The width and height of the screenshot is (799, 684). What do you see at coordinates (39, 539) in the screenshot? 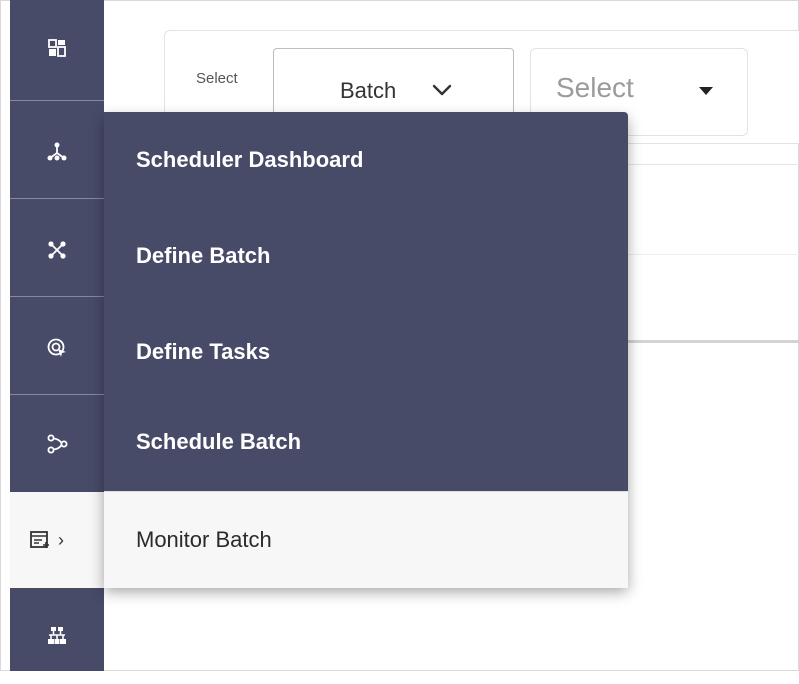
I see `task-list-icon` at bounding box center [39, 539].